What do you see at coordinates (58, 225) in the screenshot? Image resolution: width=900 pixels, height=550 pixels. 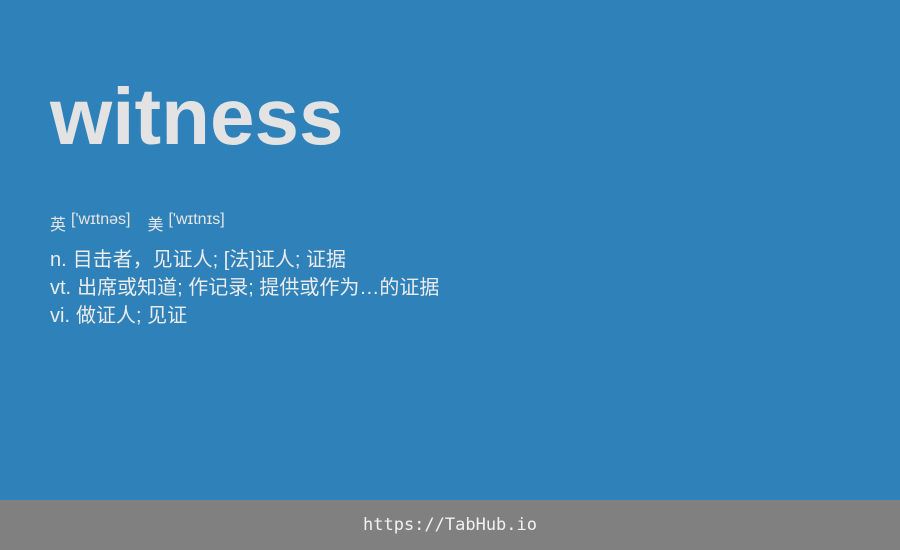 I see `phonetic-uk-label: 英` at bounding box center [58, 225].